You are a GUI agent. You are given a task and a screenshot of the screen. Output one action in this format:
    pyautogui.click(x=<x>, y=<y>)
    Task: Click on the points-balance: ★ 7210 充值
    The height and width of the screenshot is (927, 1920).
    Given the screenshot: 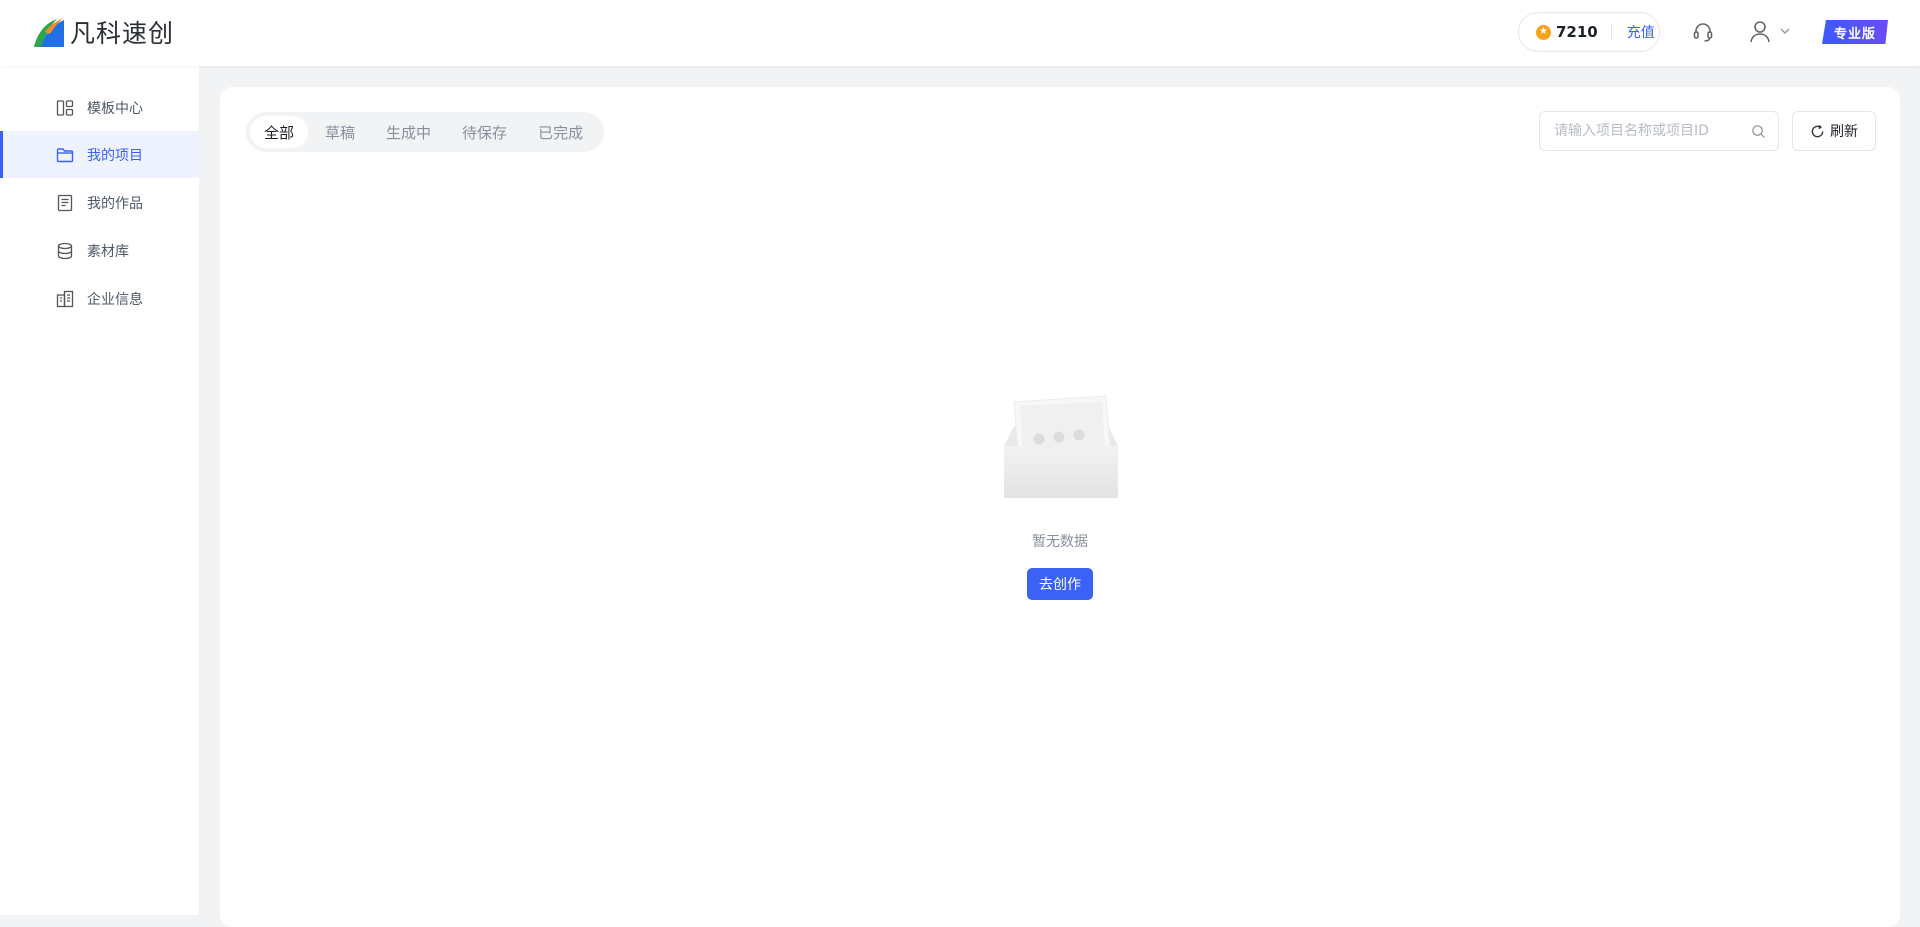 What is the action you would take?
    pyautogui.click(x=1589, y=32)
    